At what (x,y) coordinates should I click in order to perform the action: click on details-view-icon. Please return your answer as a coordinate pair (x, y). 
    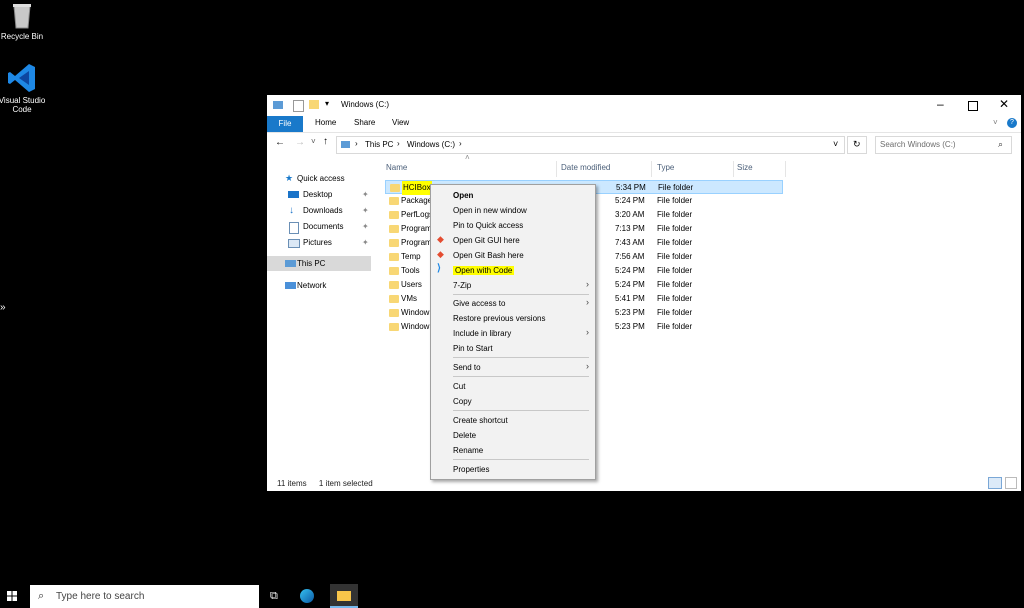
    Looking at the image, I should click on (995, 483).